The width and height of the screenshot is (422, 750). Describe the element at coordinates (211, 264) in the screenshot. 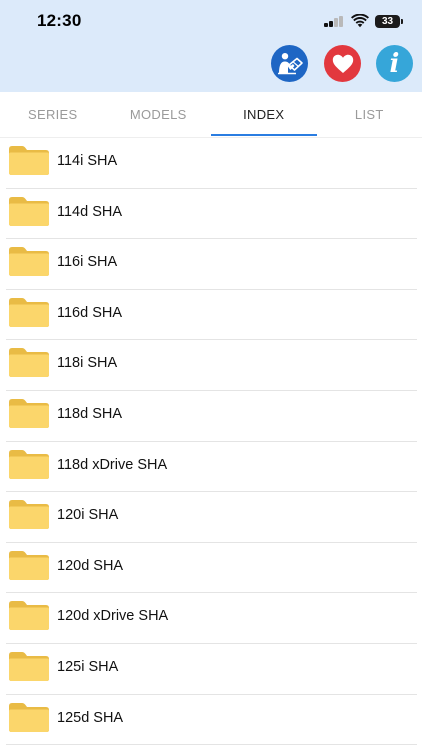

I see `list-item: 116i SHA` at that location.